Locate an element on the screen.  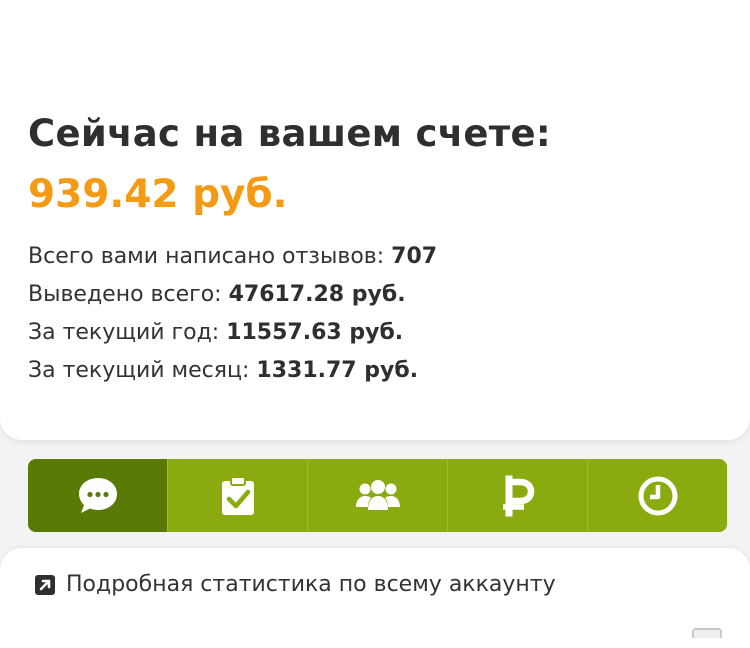
ruble-icon is located at coordinates (518, 496).